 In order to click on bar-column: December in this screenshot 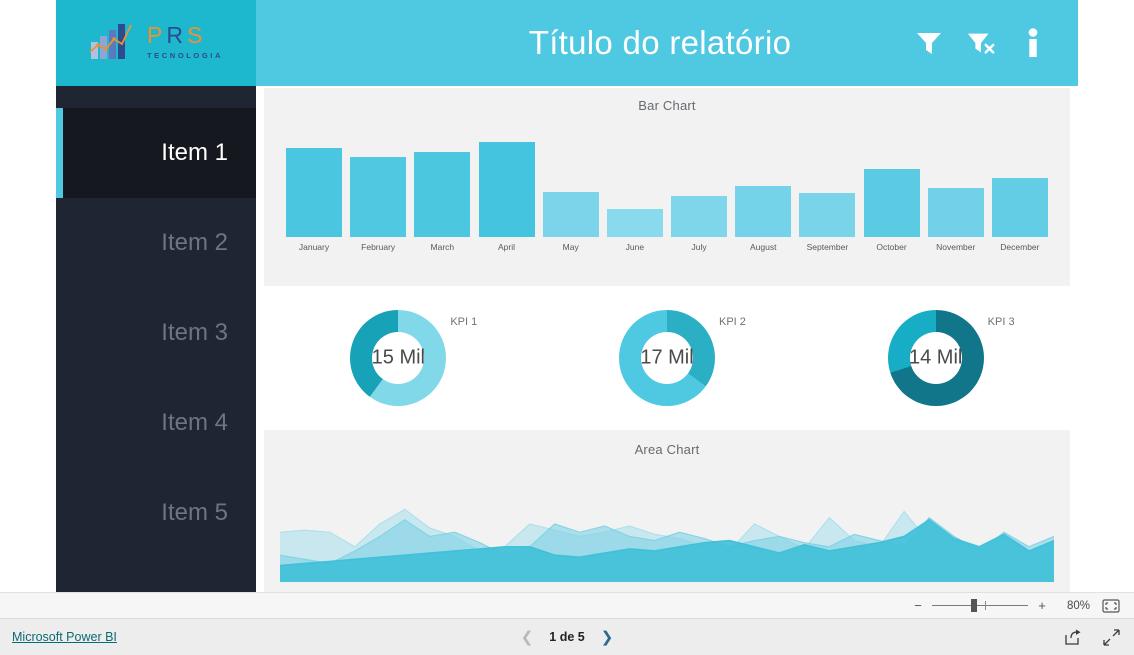, I will do `click(1019, 214)`.